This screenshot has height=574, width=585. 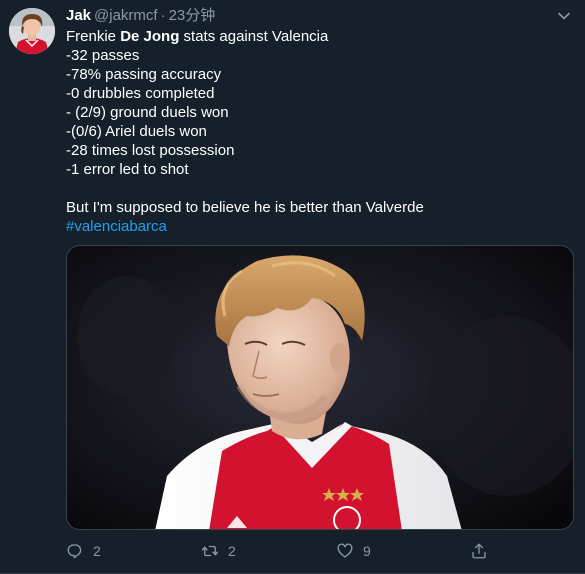 I want to click on like-count: 9, so click(x=367, y=551).